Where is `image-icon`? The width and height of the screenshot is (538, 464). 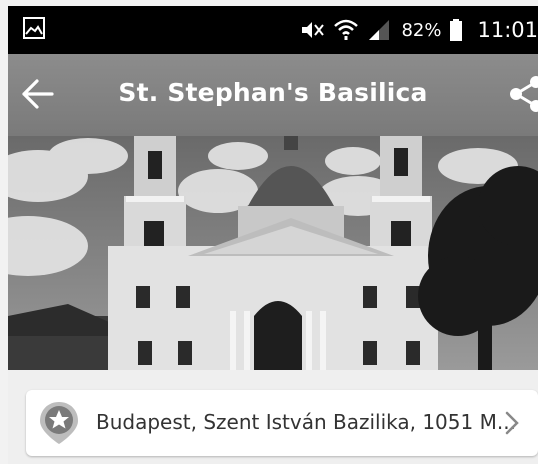 image-icon is located at coordinates (34, 28).